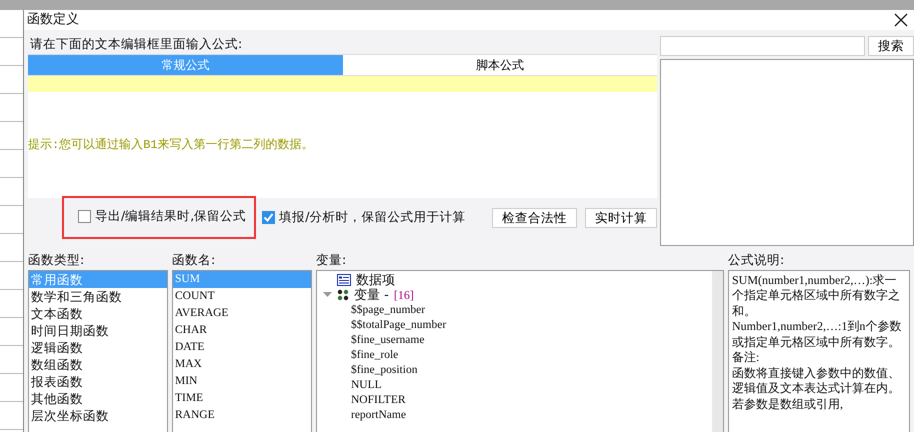 Image resolution: width=914 pixels, height=432 pixels. Describe the element at coordinates (816, 295) in the screenshot. I see `description-text: SUM(number1,number2,…):求一个指定单元格区域中所有数字之和。` at that location.